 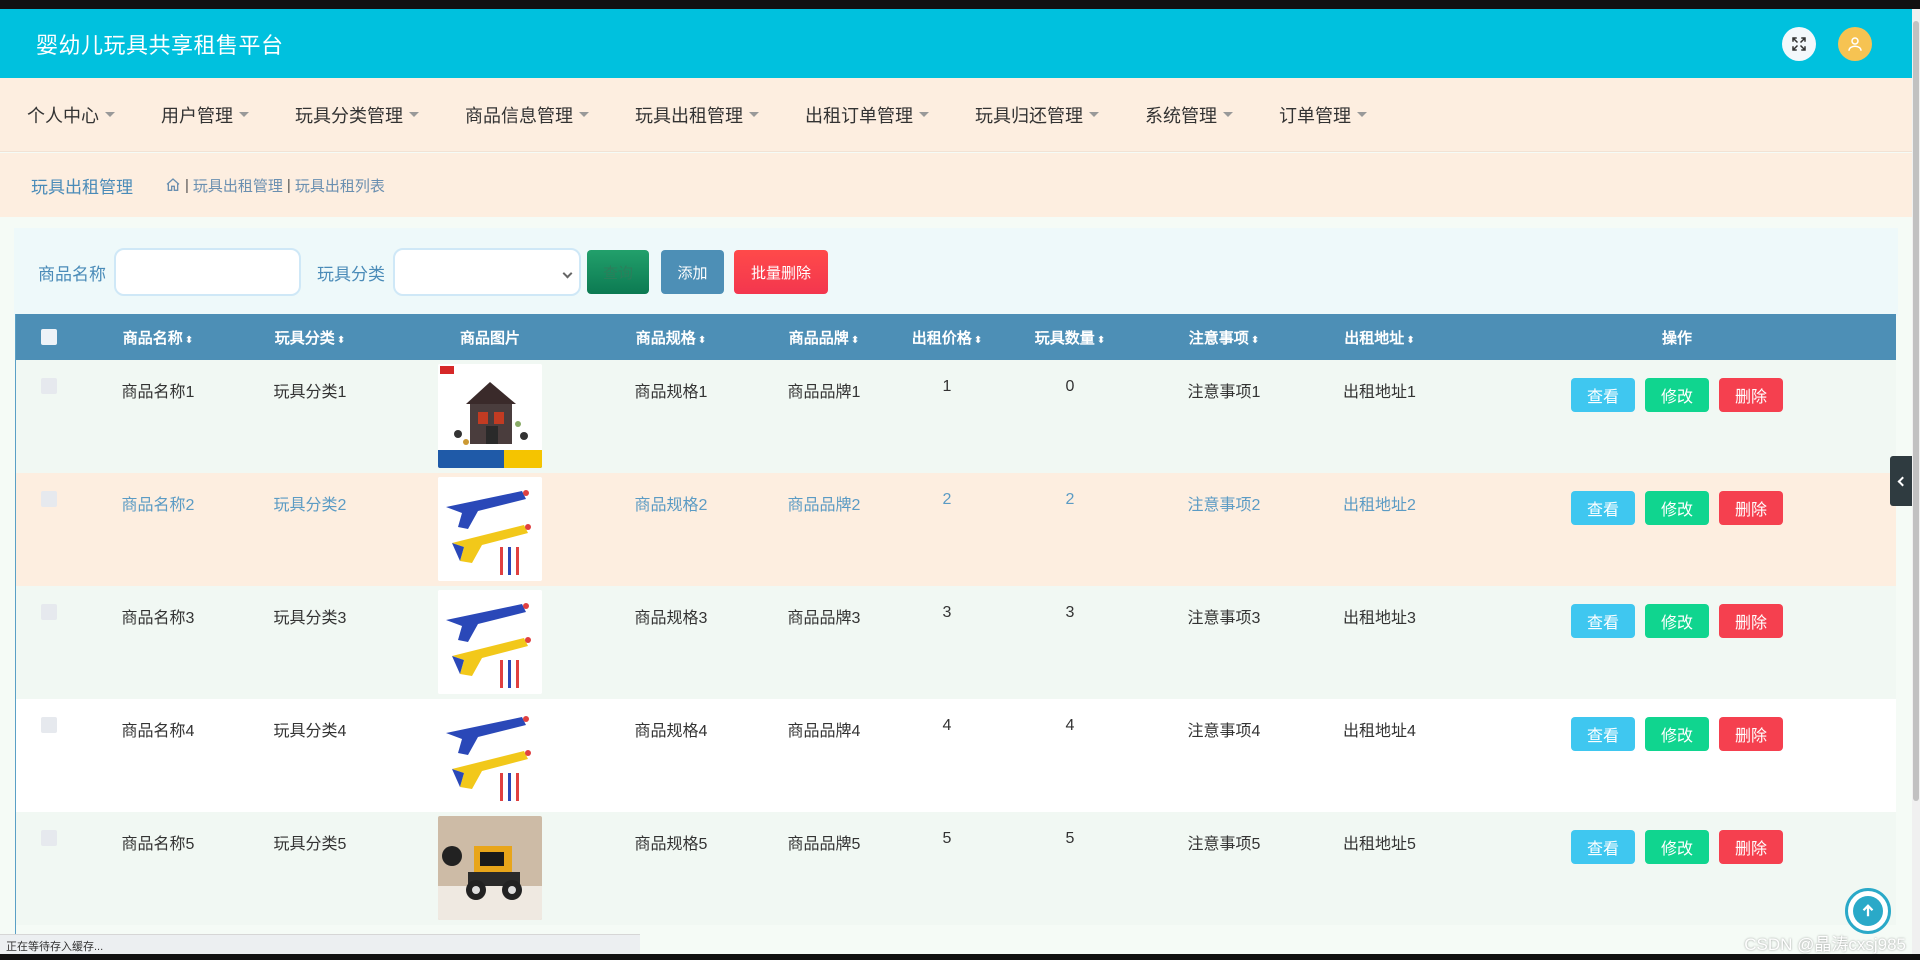 I want to click on col-header-actions: 操作, so click(x=1676, y=338).